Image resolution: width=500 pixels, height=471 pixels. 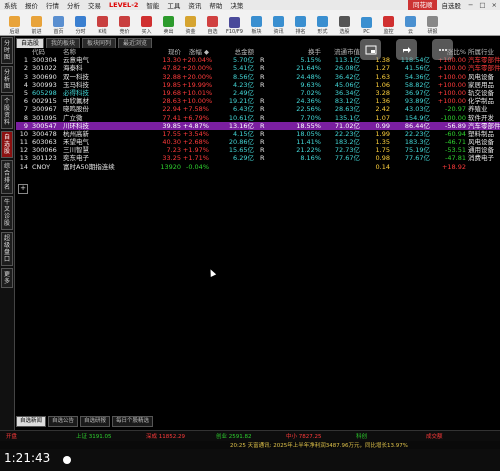 What do you see at coordinates (494, 5) in the screenshot?
I see `close-icon: ×` at bounding box center [494, 5].